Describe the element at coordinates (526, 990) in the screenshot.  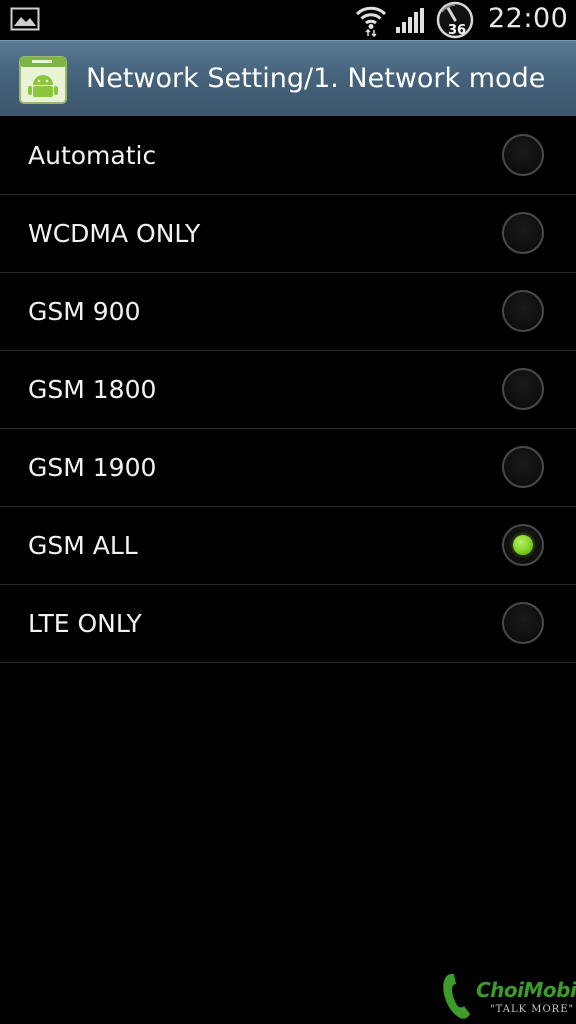
I see `watermark-brand: ChoiMobile` at that location.